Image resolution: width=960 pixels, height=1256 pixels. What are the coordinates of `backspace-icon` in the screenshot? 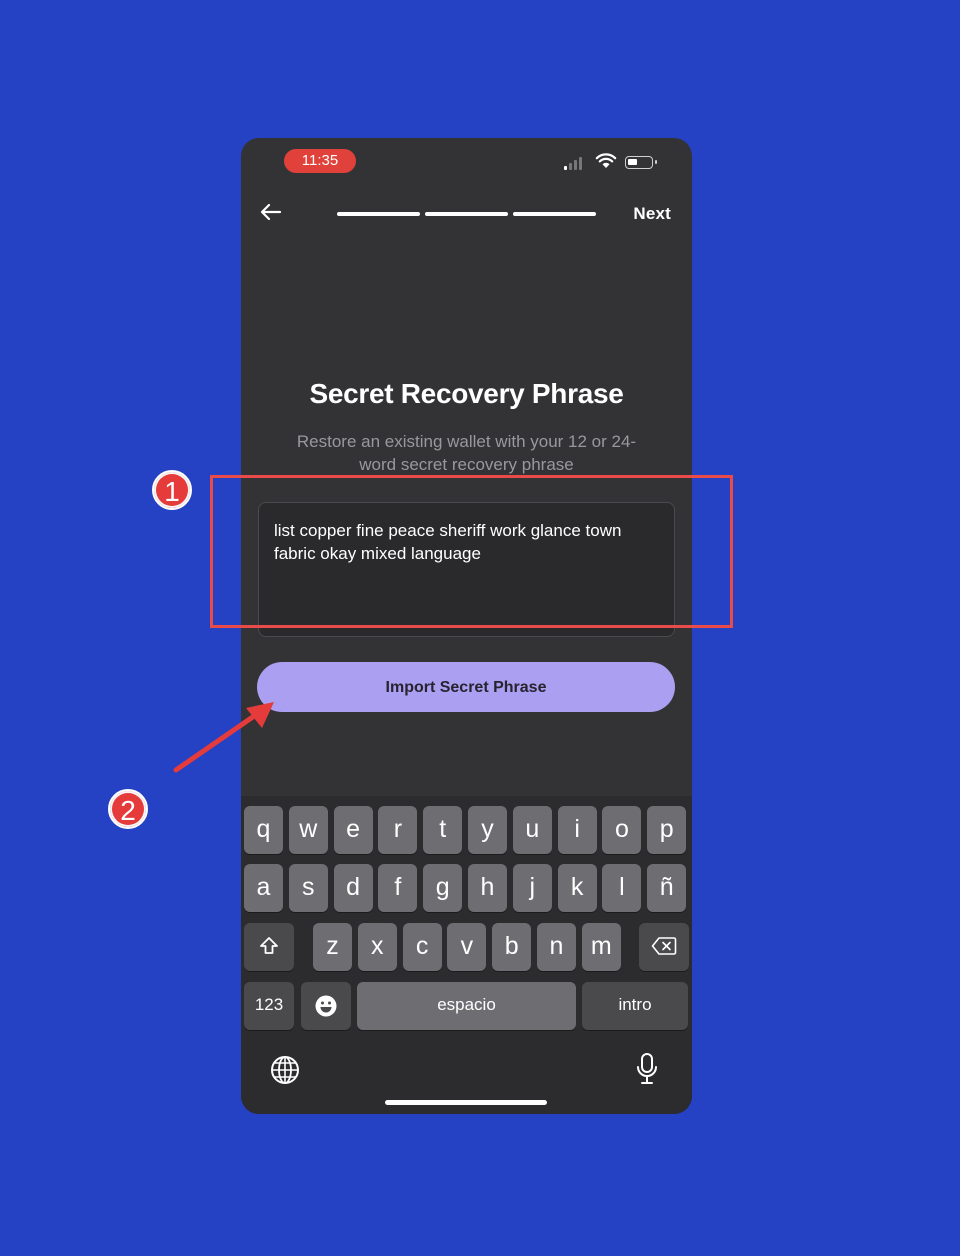 It's located at (664, 946).